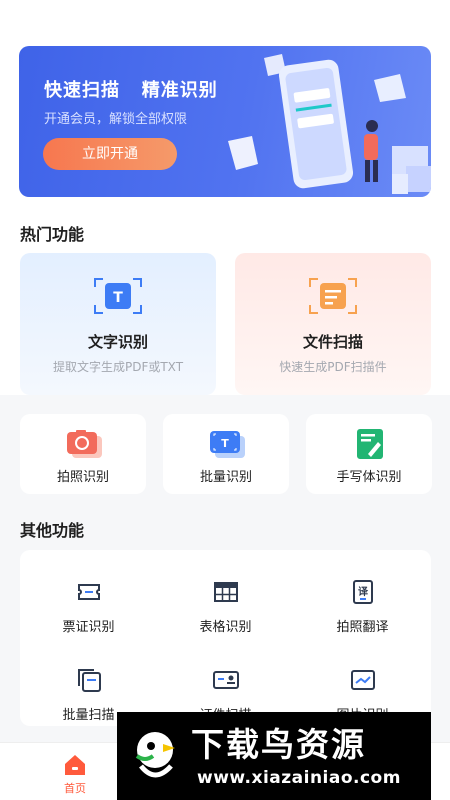 This screenshot has width=450, height=800. I want to click on photo-recognition-label: 拍照识别, so click(82, 477).